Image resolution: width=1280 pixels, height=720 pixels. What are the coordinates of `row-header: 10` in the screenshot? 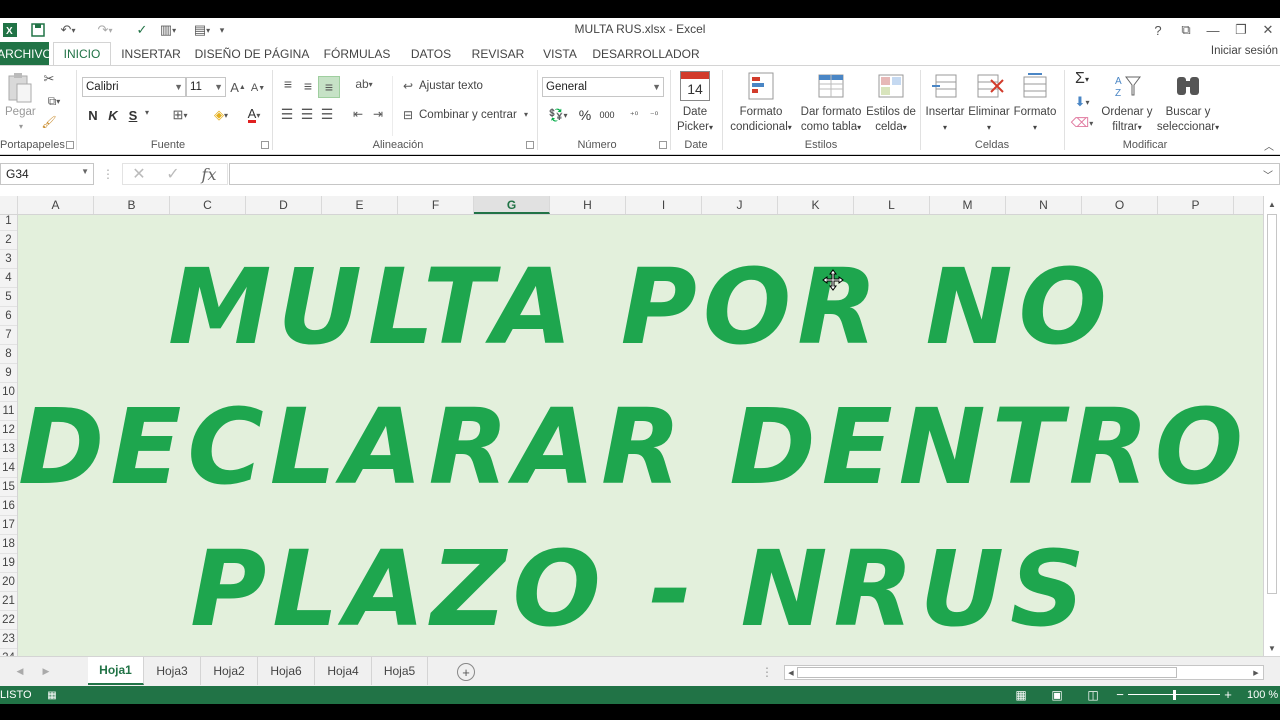 It's located at (8, 392).